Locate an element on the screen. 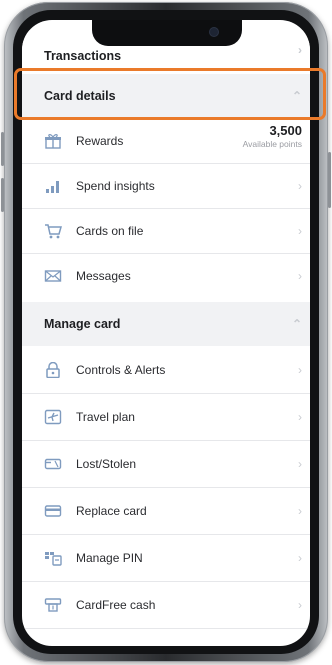 The image size is (332, 665). list-item-lost-stolen: Lost/Stolen › is located at coordinates (166, 464).